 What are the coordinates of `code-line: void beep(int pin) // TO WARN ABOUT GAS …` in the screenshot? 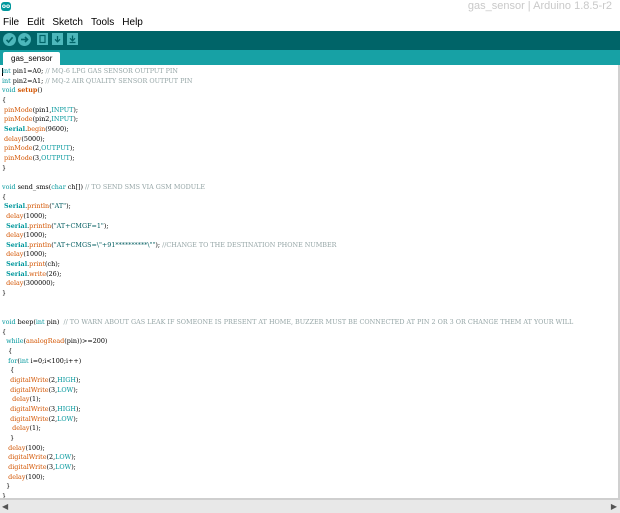 It's located at (287, 323).